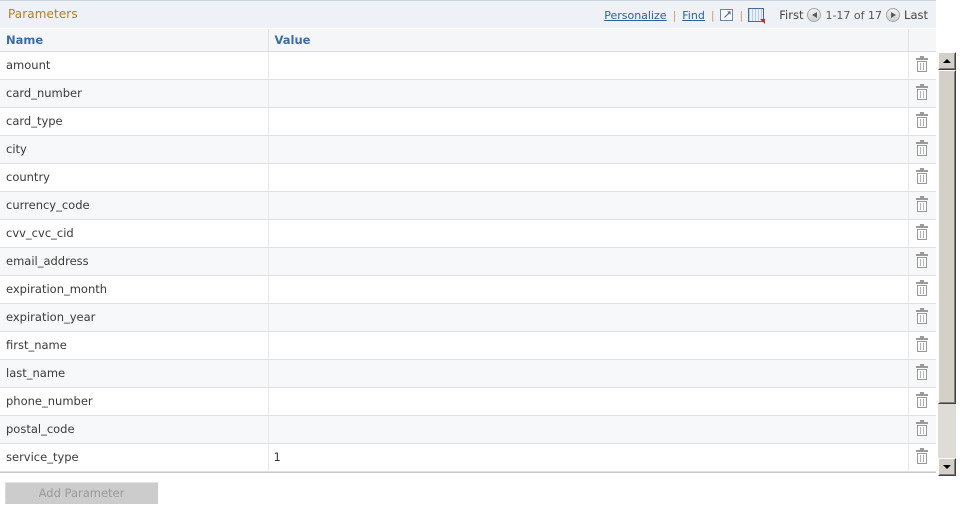 Image resolution: width=963 pixels, height=509 pixels. Describe the element at coordinates (134, 317) in the screenshot. I see `parameter-name-cell: expiration_year` at that location.